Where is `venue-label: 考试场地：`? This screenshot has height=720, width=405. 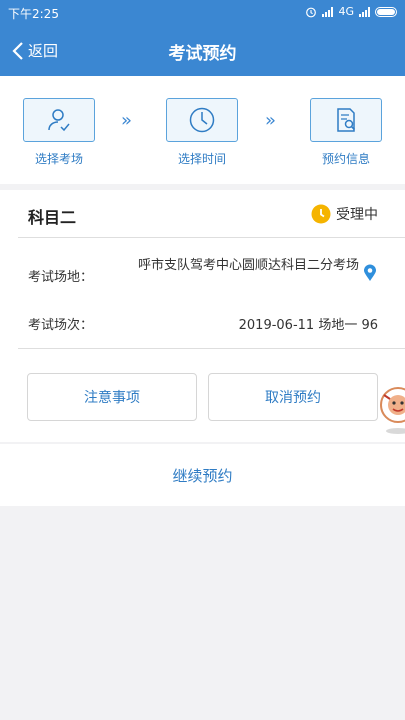 venue-label: 考试场地： is located at coordinates (61, 277).